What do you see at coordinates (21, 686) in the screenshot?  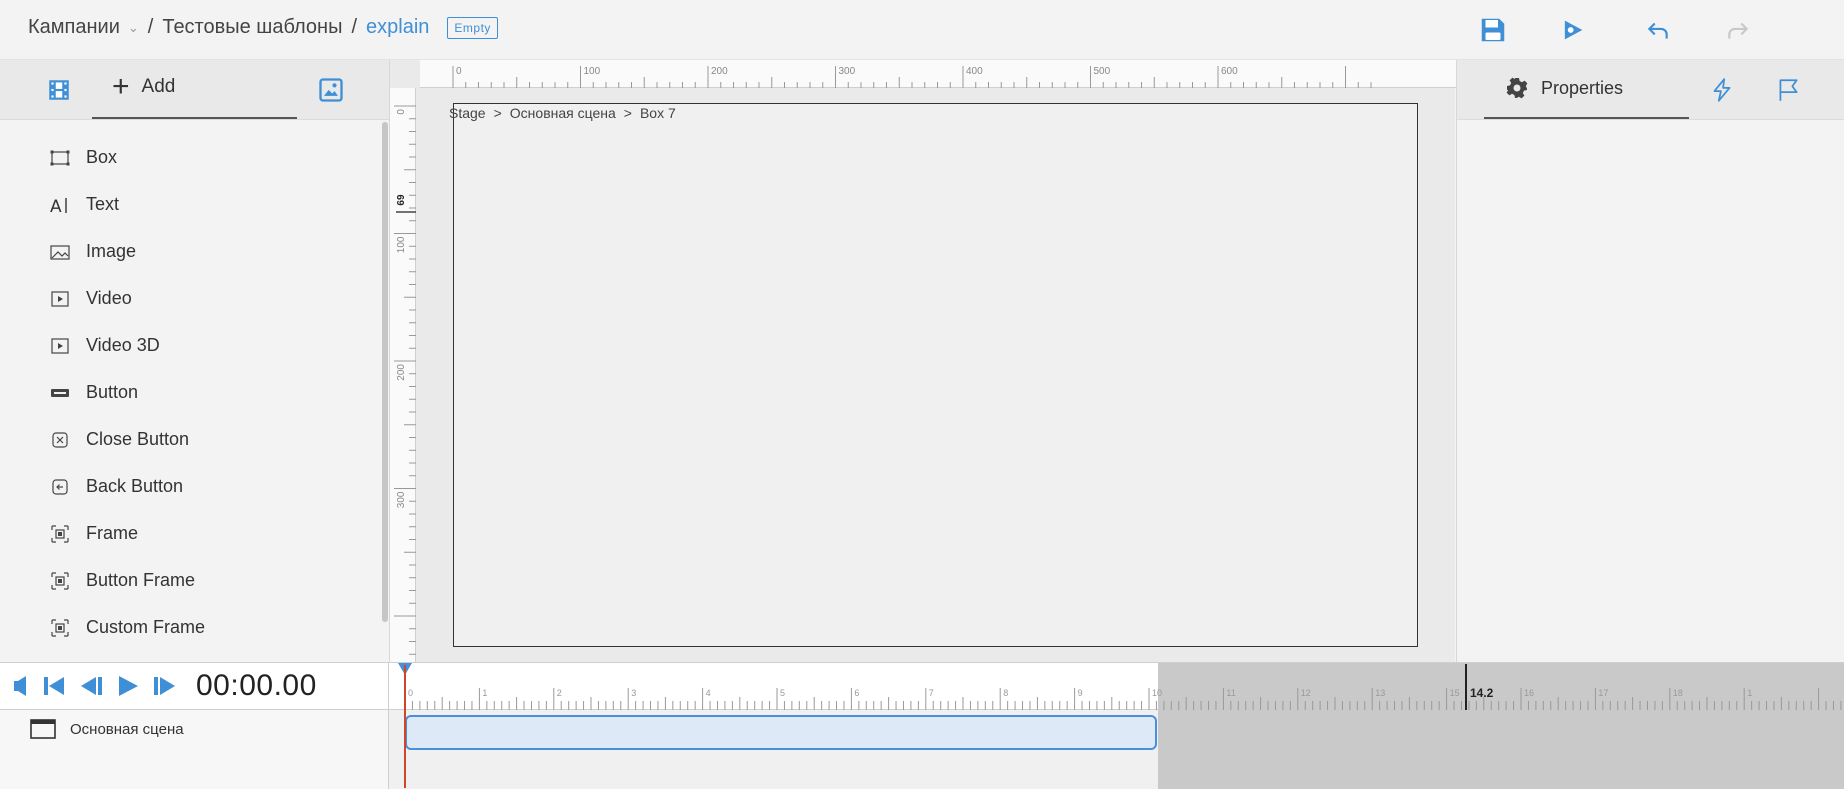 I see `go-to-start-marker-icon` at bounding box center [21, 686].